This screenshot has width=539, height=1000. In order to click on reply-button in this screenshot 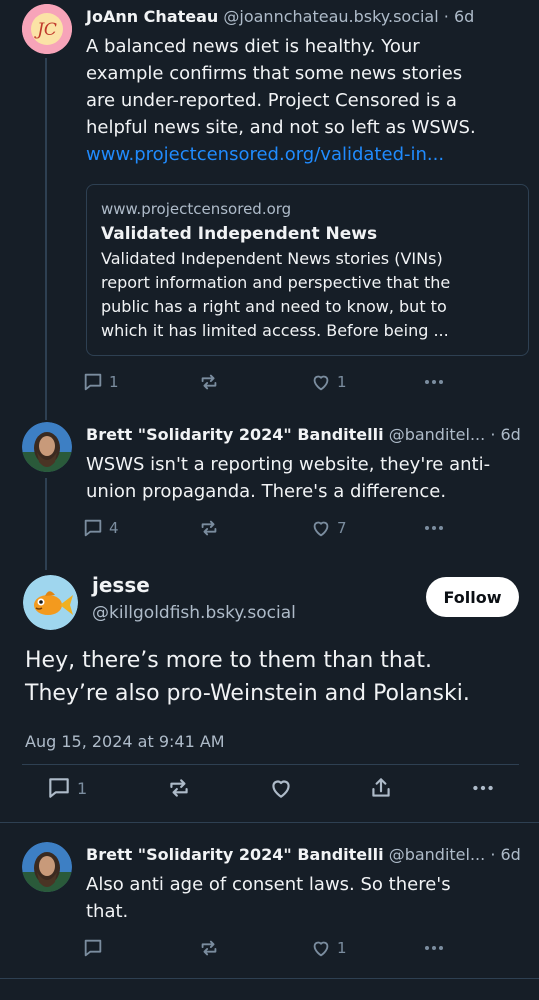, I will do `click(95, 948)`.